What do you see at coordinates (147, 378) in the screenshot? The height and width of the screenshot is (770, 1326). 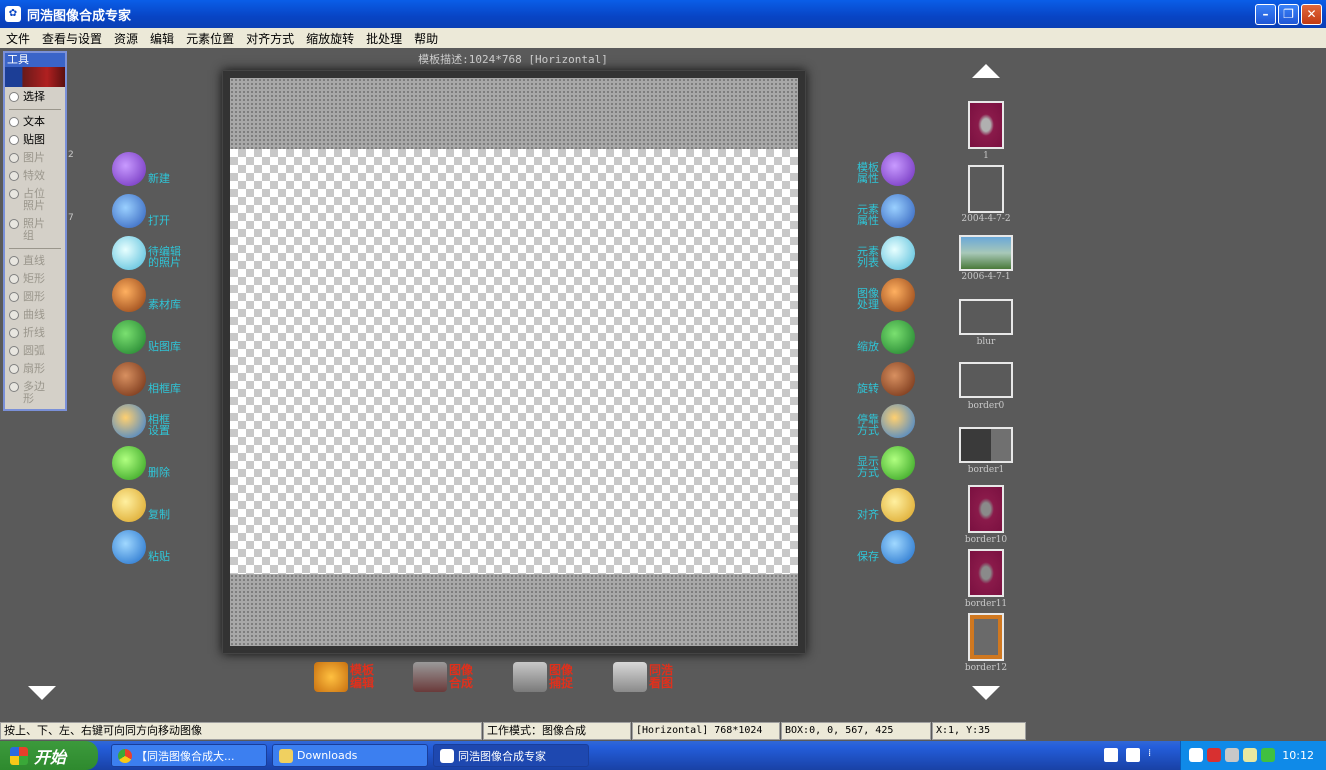 I see `action-frame-library: 相框库` at bounding box center [147, 378].